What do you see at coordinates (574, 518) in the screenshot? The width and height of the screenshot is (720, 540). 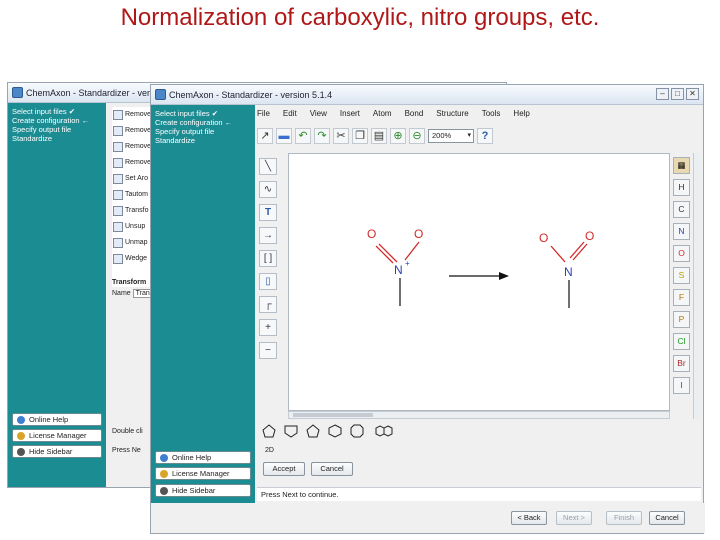 I see `next-button: Next >` at bounding box center [574, 518].